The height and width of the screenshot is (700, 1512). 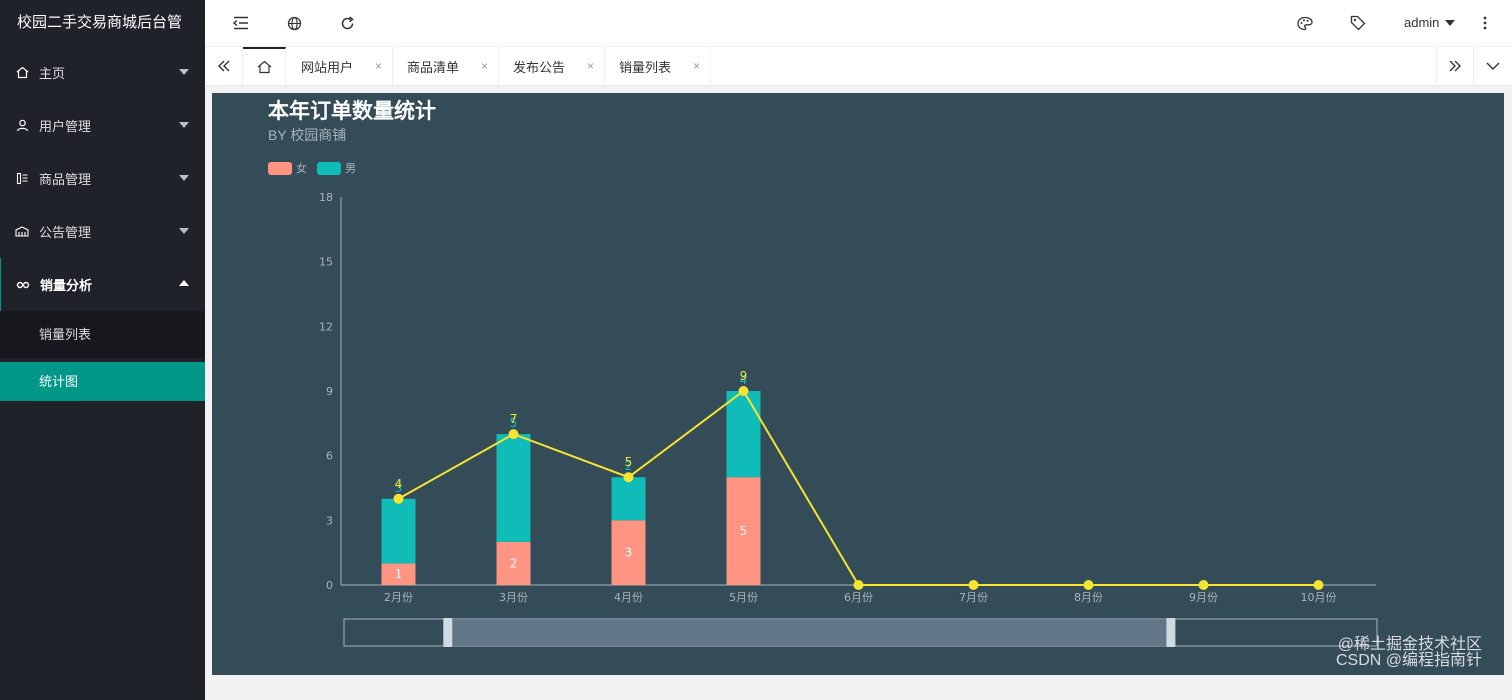 I want to click on y-tick-label: 15, so click(x=326, y=262).